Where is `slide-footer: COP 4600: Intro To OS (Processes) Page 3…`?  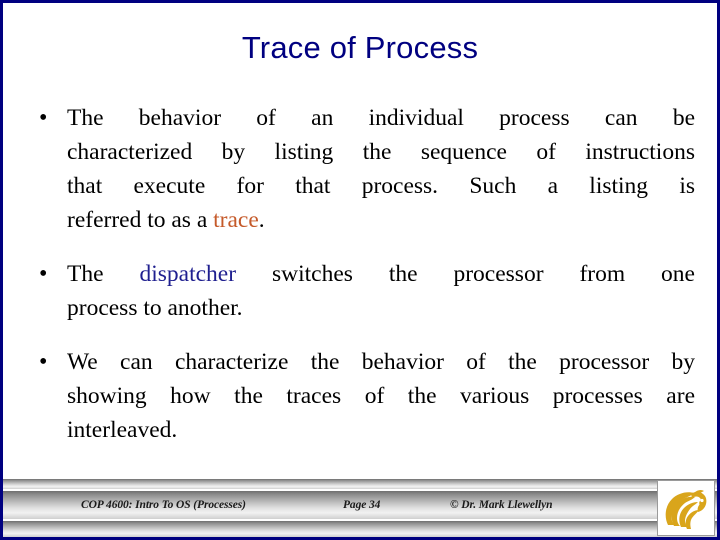 slide-footer: COP 4600: Intro To OS (Processes) Page 3… is located at coordinates (360, 508).